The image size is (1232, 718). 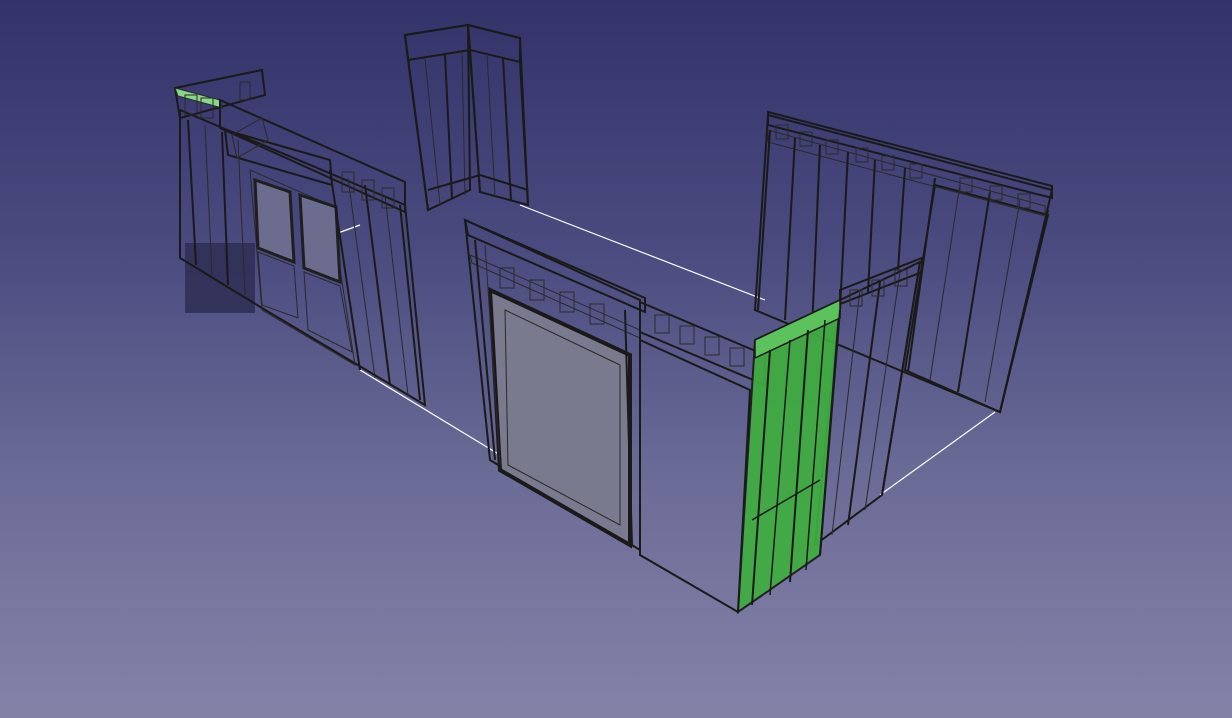 I want to click on left-wall, so click(x=300, y=237).